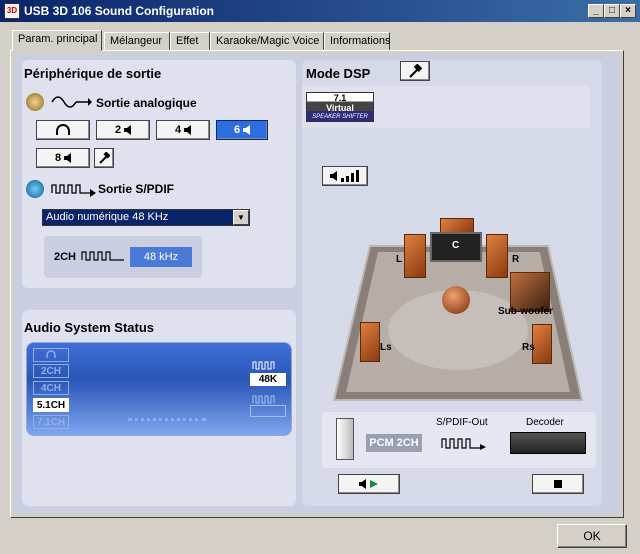 This screenshot has height=554, width=640. I want to click on status-2ch: 2CH, so click(51, 371).